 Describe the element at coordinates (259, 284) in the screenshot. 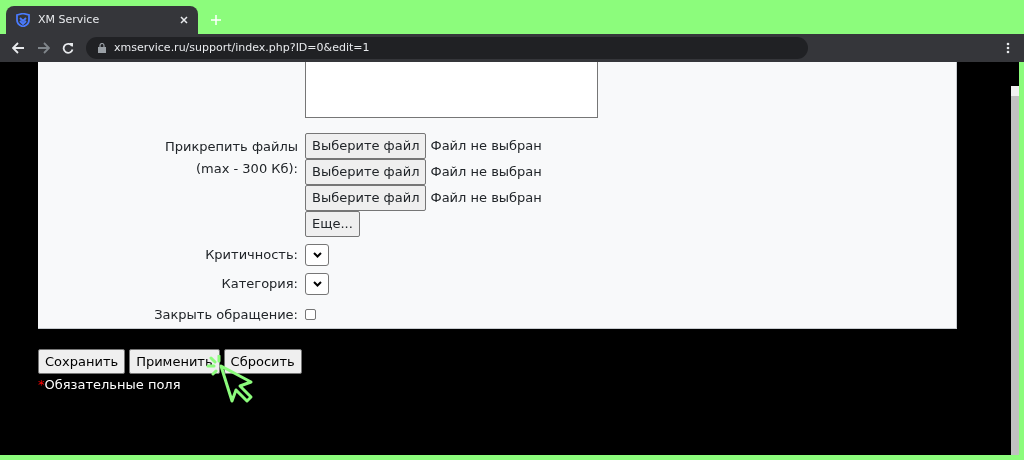

I see `select-label: Категория:` at that location.